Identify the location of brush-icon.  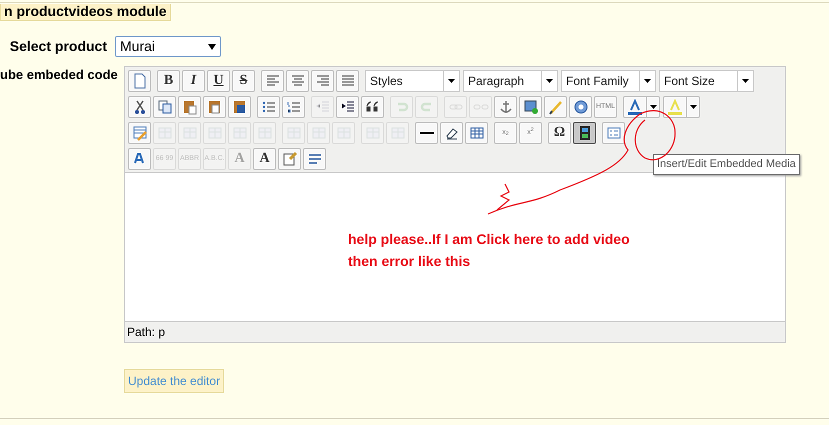
(556, 106).